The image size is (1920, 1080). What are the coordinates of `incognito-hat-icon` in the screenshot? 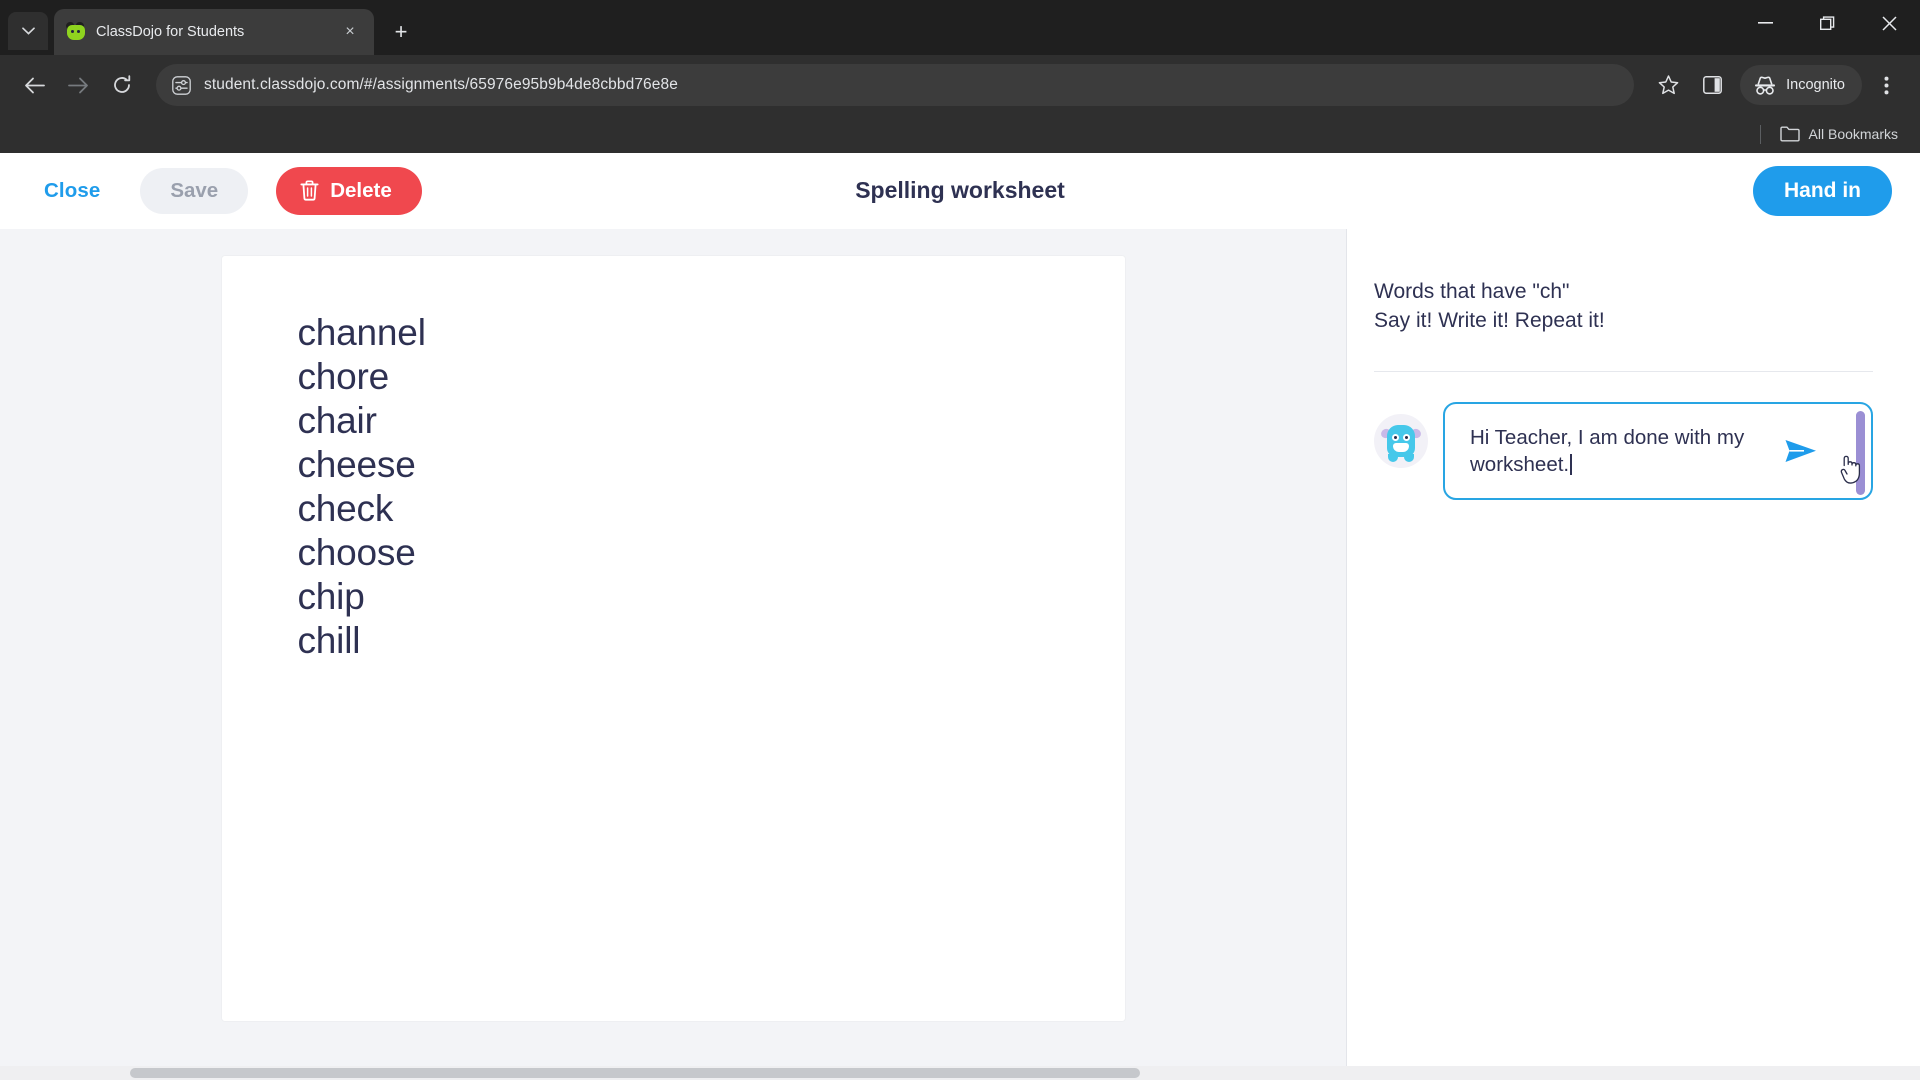 It's located at (1765, 85).